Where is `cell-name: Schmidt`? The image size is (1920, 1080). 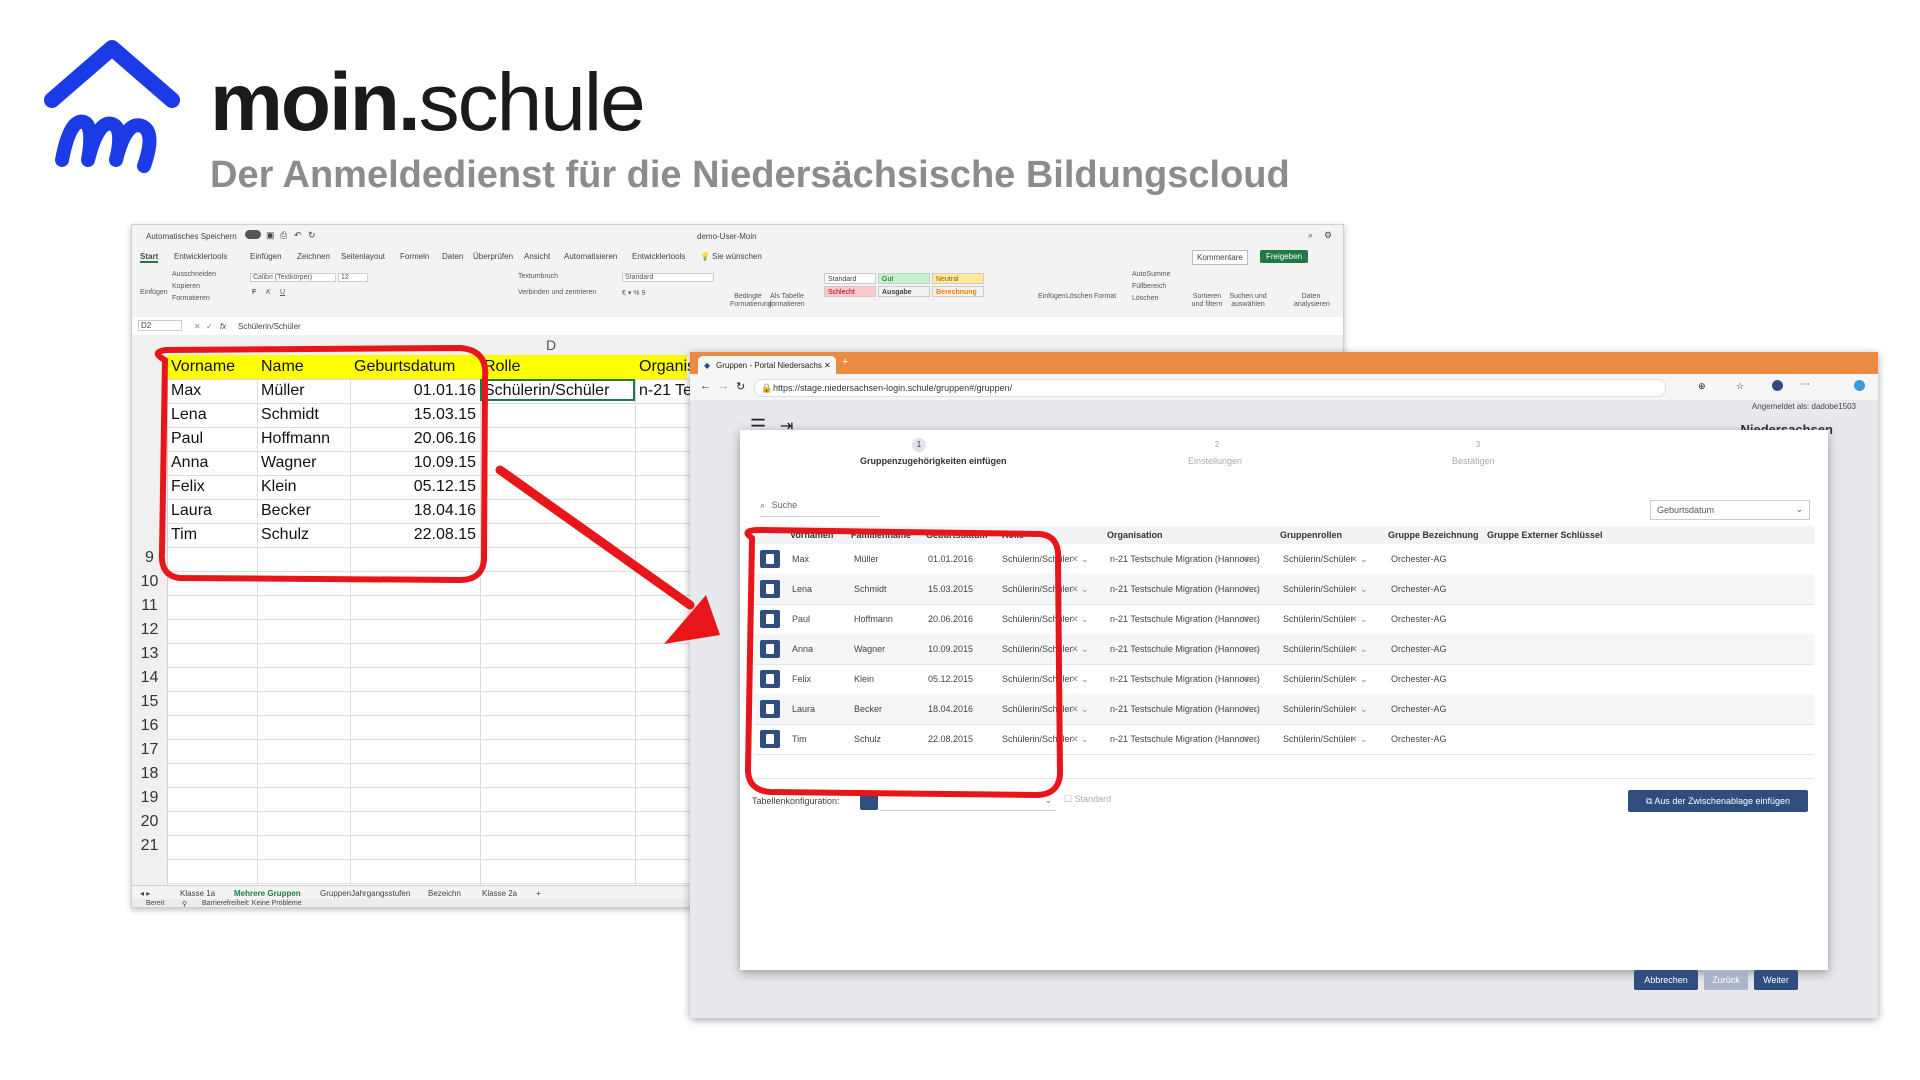 cell-name: Schmidt is located at coordinates (290, 415).